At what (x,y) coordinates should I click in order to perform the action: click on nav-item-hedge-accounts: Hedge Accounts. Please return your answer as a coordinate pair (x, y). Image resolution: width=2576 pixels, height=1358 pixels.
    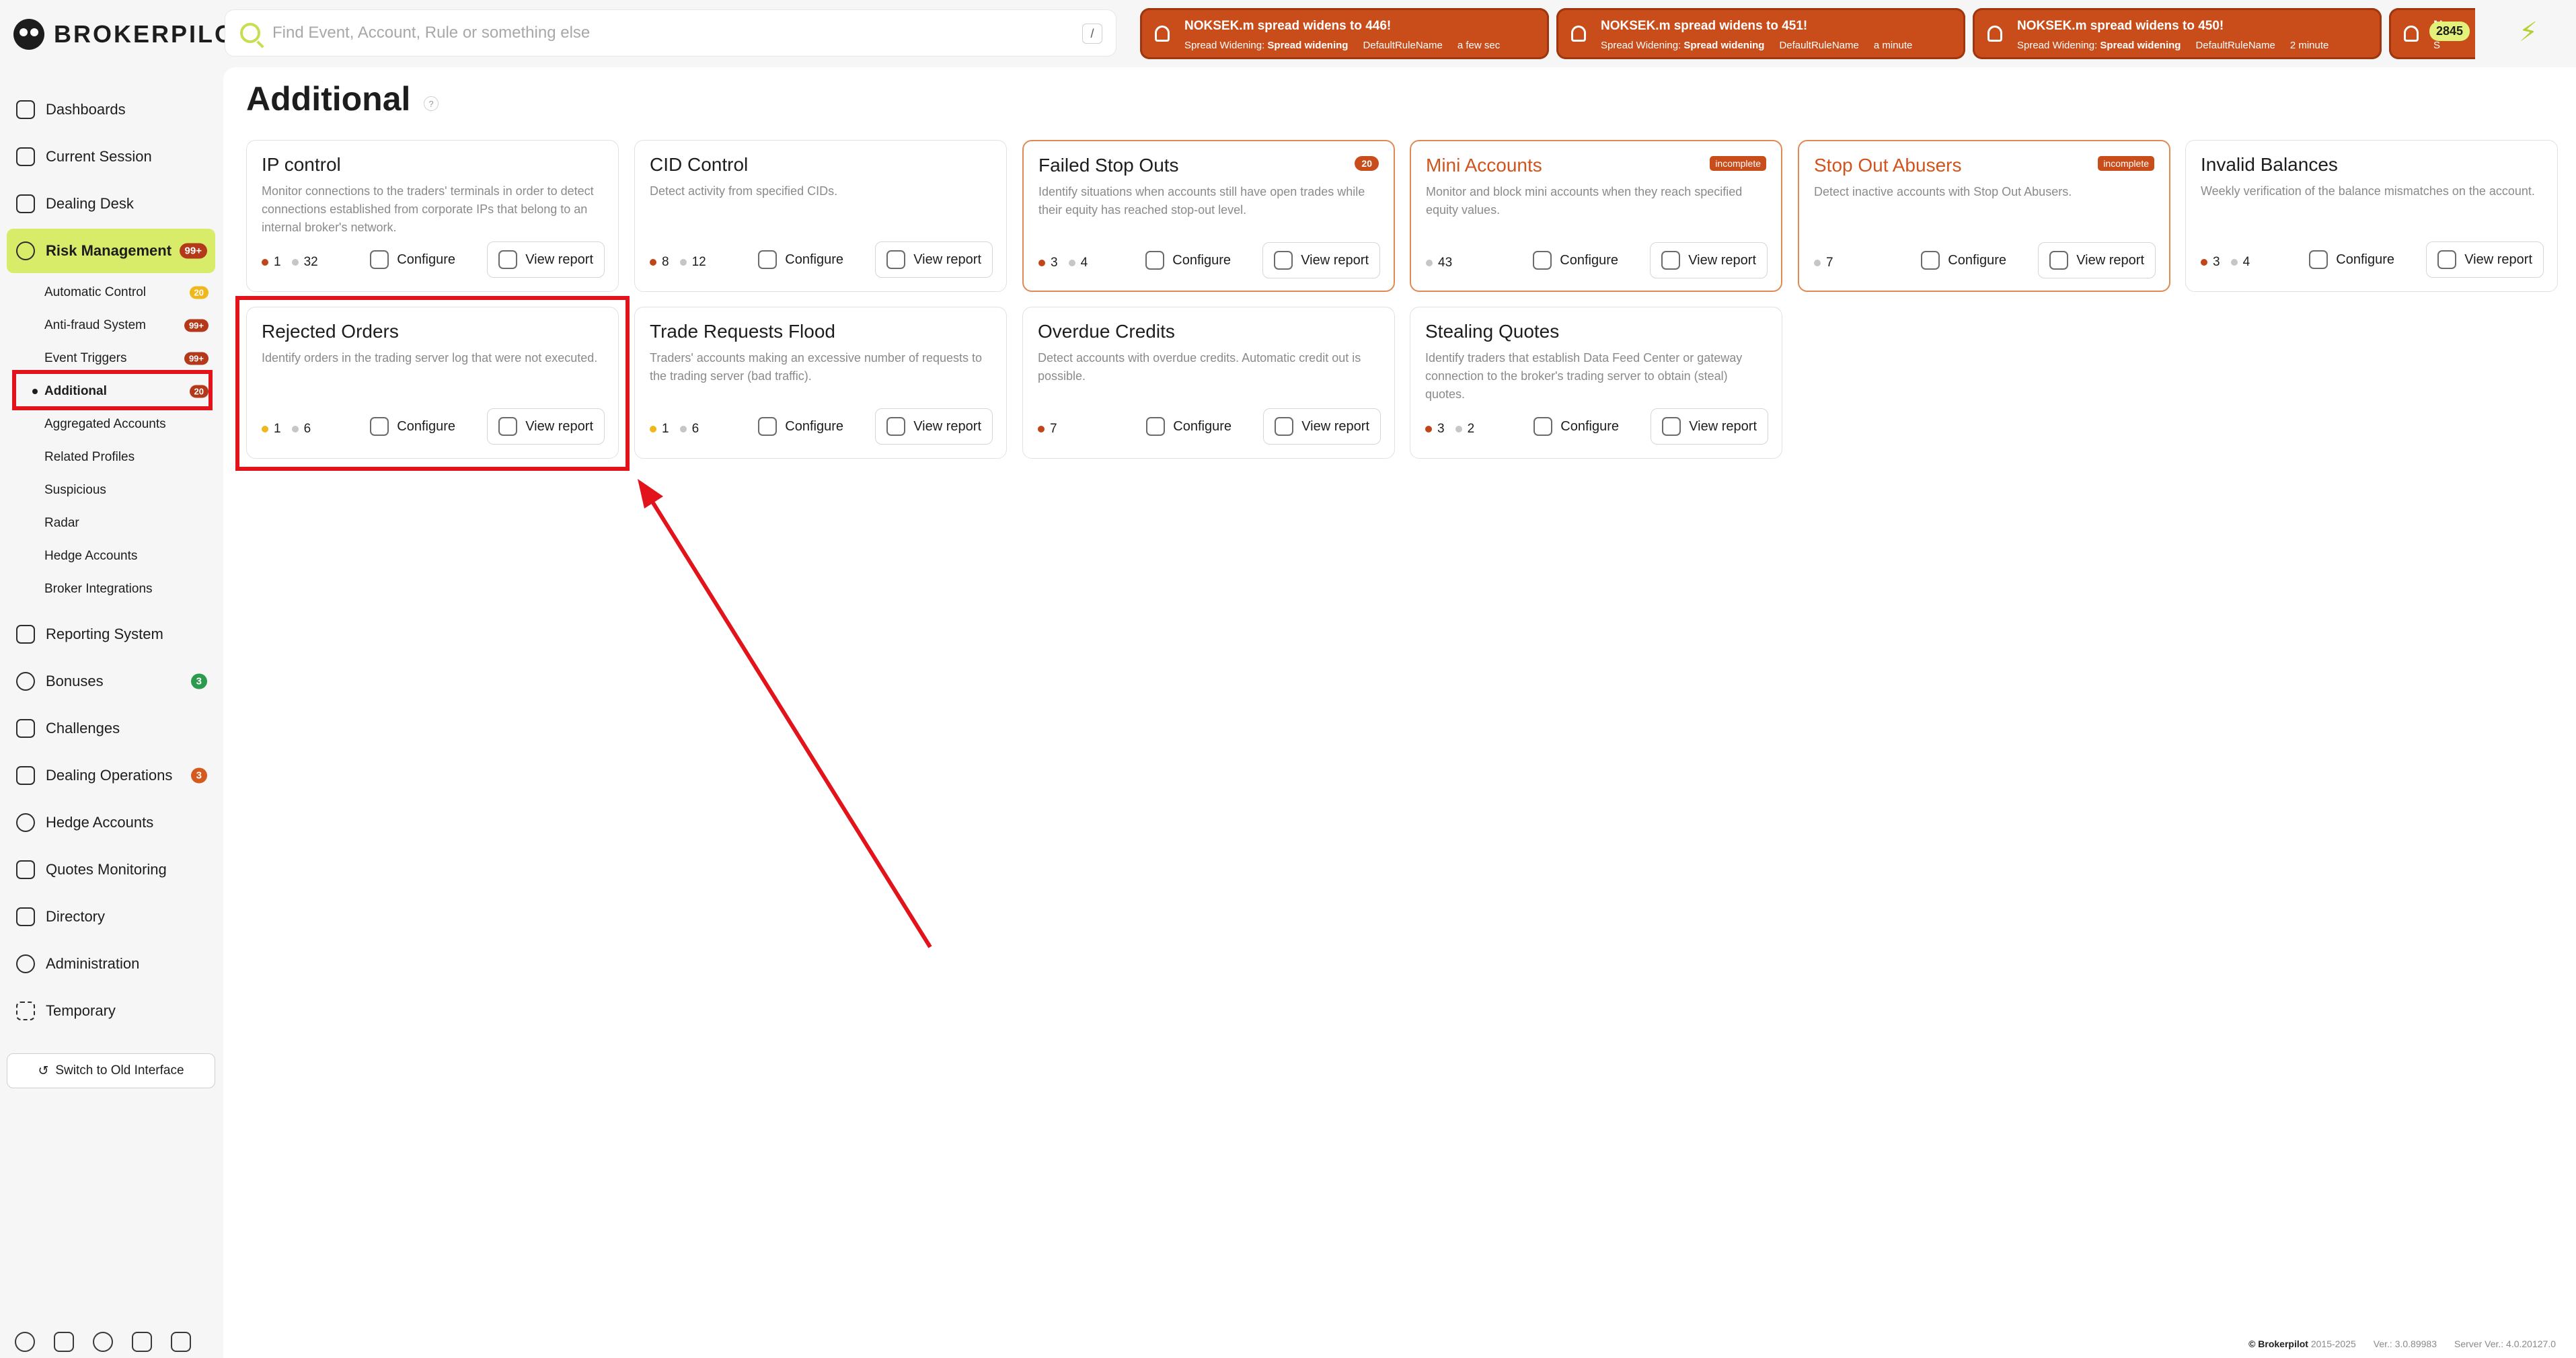
    Looking at the image, I should click on (111, 822).